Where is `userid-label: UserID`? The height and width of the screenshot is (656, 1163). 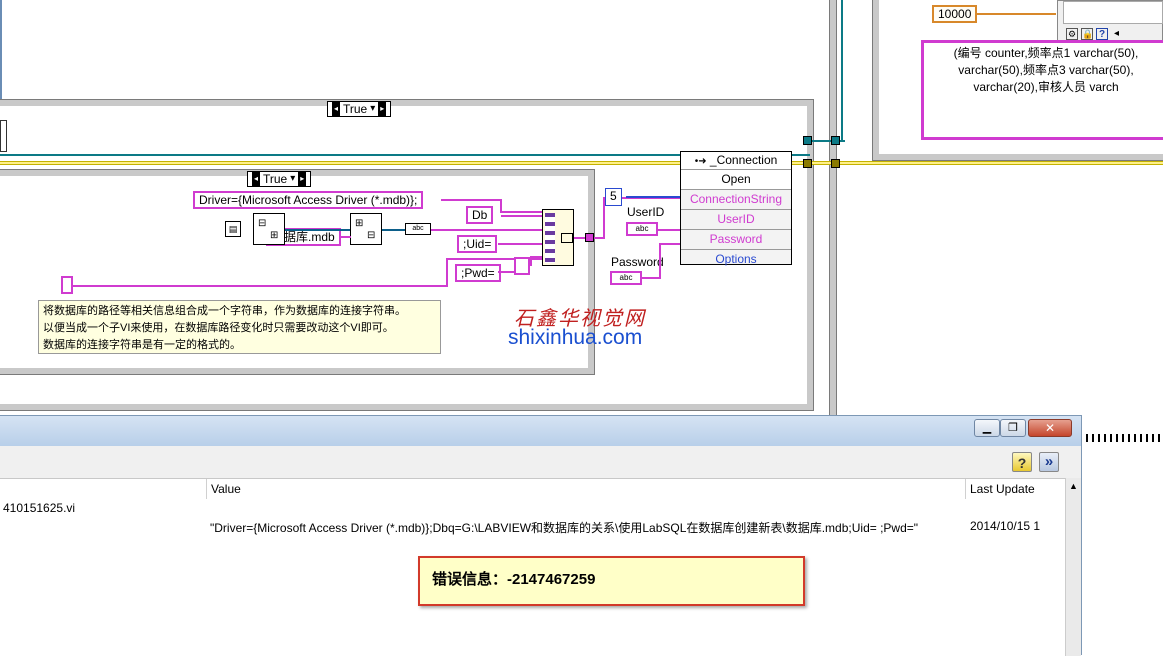 userid-label: UserID is located at coordinates (646, 212).